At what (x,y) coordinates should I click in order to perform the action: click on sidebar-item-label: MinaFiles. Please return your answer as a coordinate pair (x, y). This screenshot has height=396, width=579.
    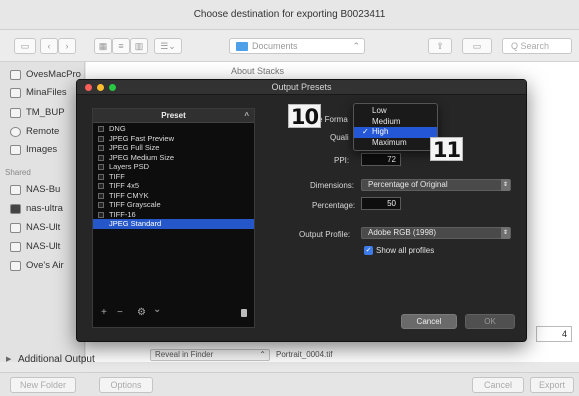
    Looking at the image, I should click on (46, 92).